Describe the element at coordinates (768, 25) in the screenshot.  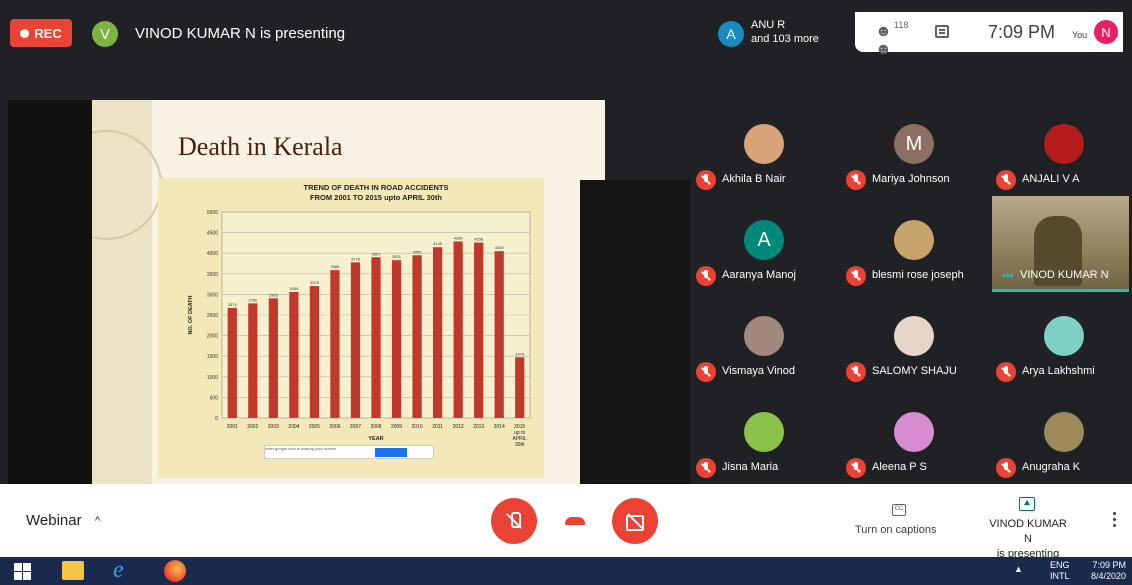
I see `speaker-name: ANU R` at that location.